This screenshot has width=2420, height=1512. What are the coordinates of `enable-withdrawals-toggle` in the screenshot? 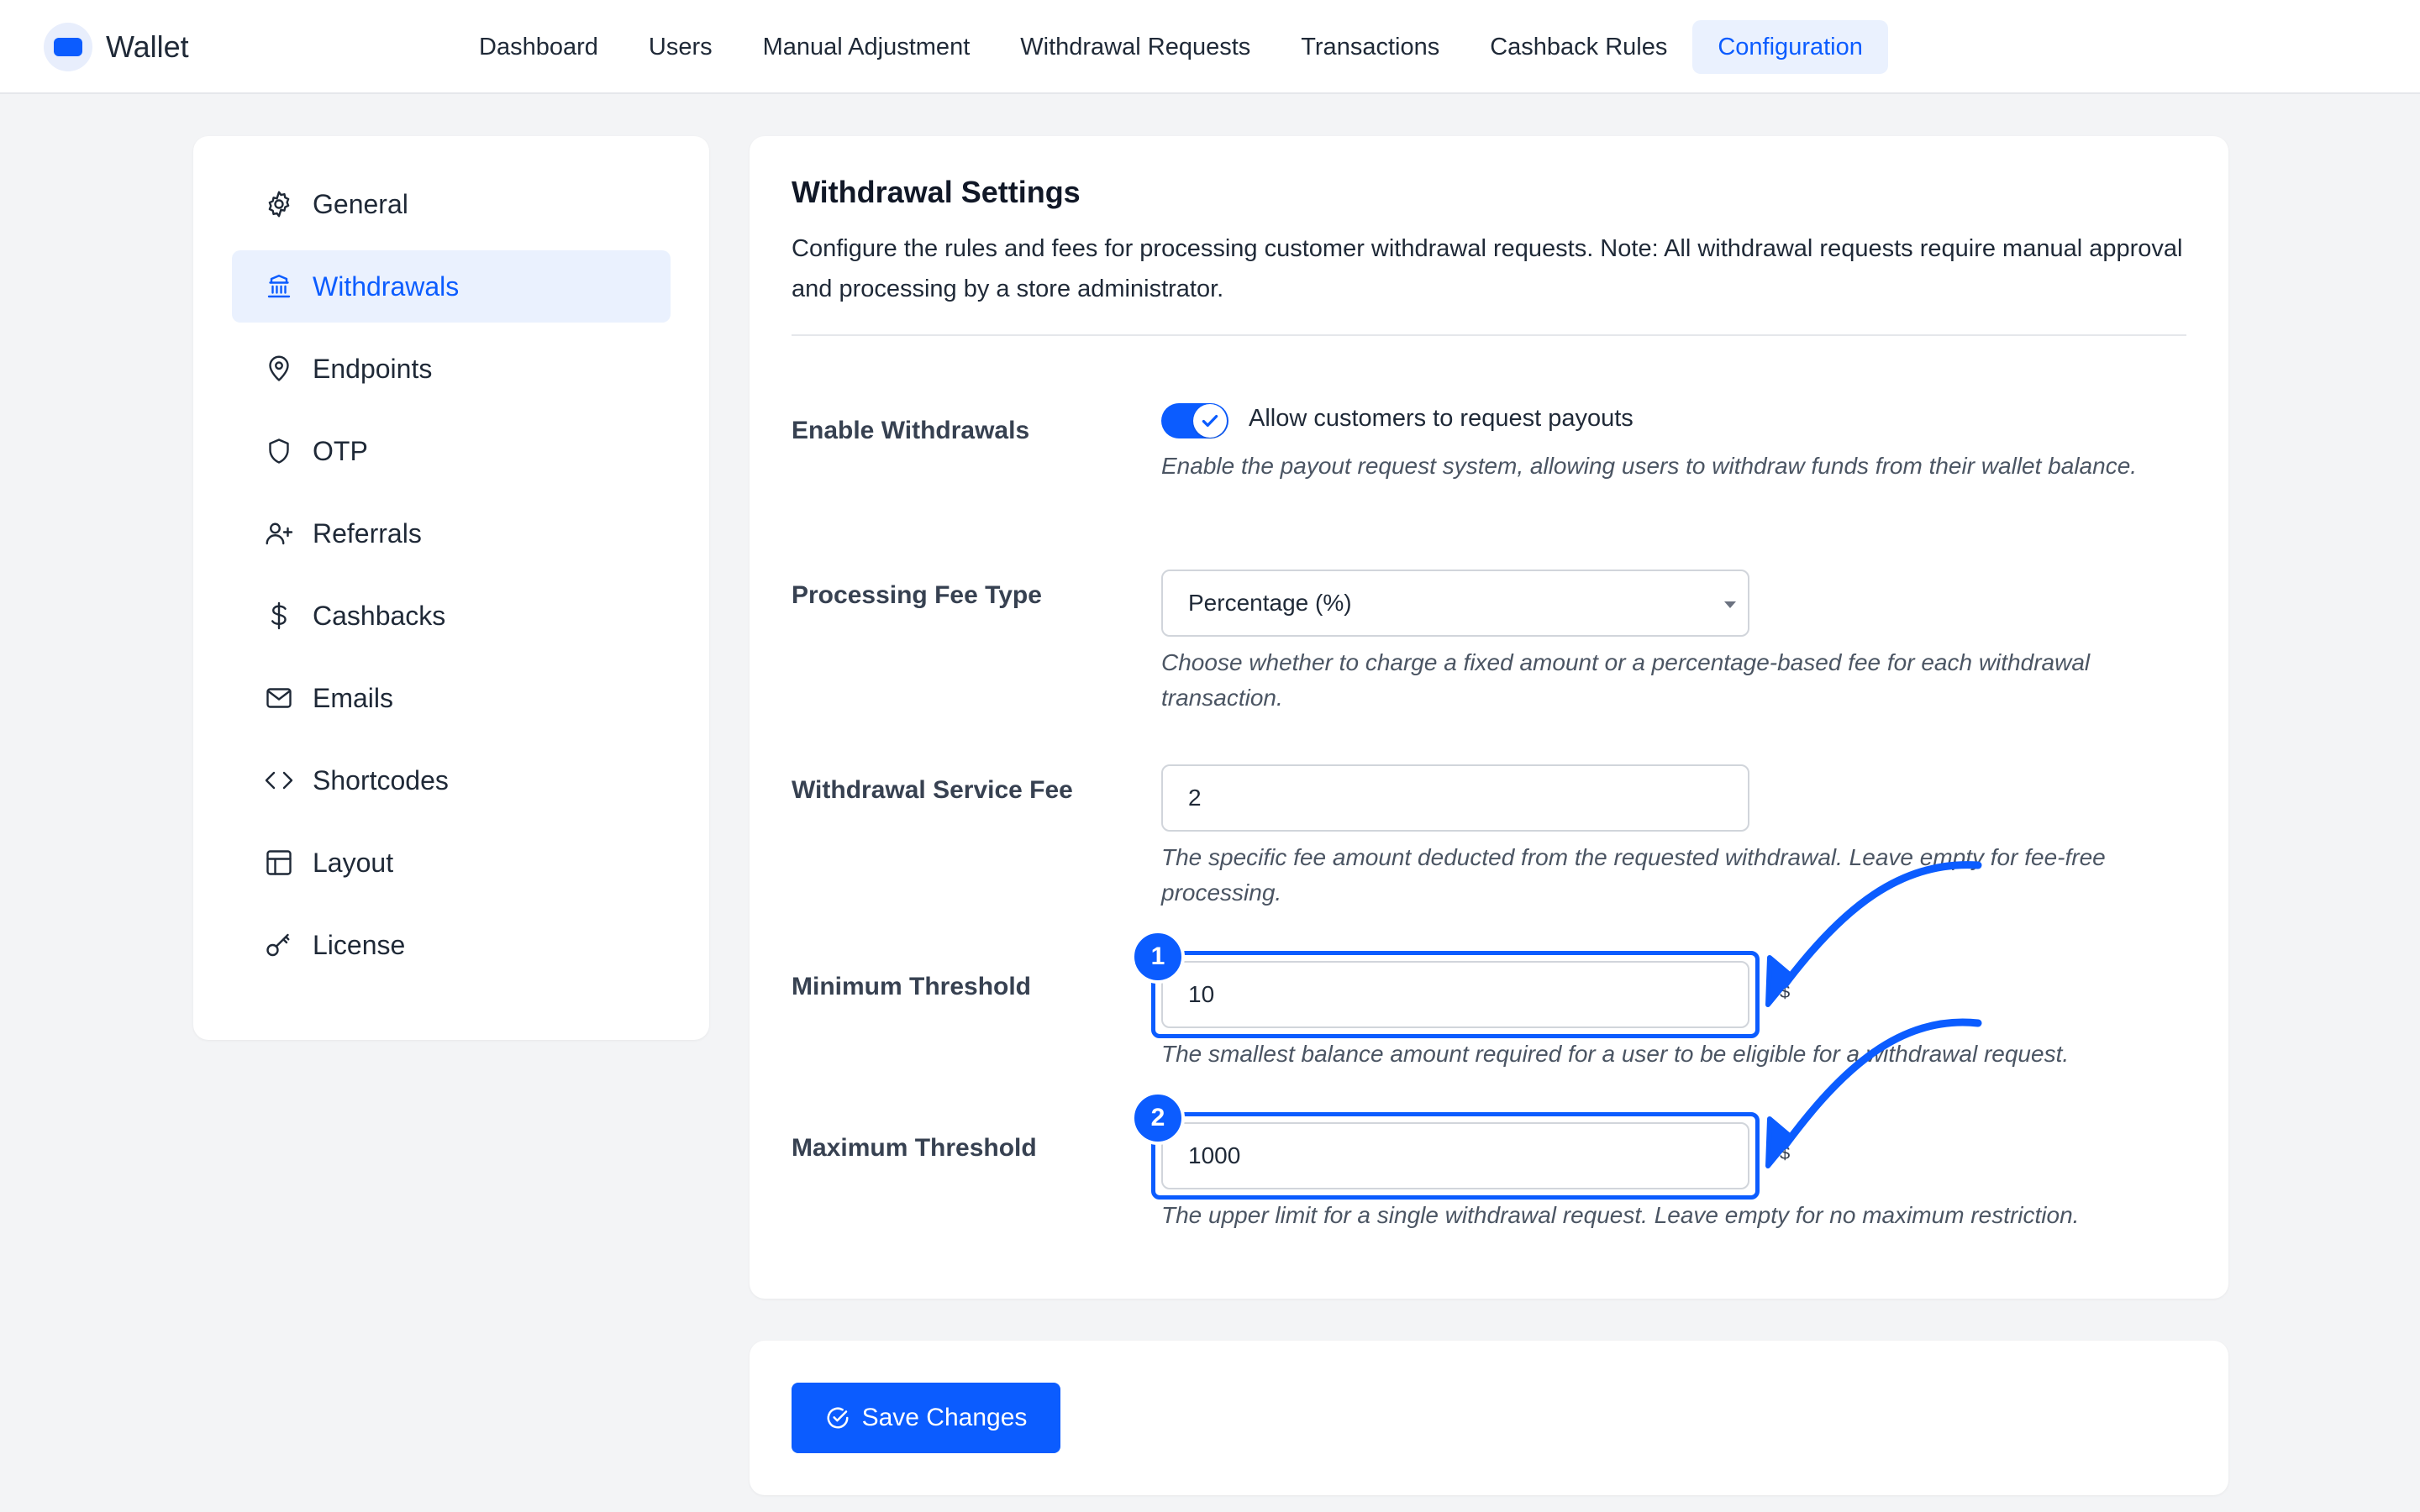 It's located at (1195, 420).